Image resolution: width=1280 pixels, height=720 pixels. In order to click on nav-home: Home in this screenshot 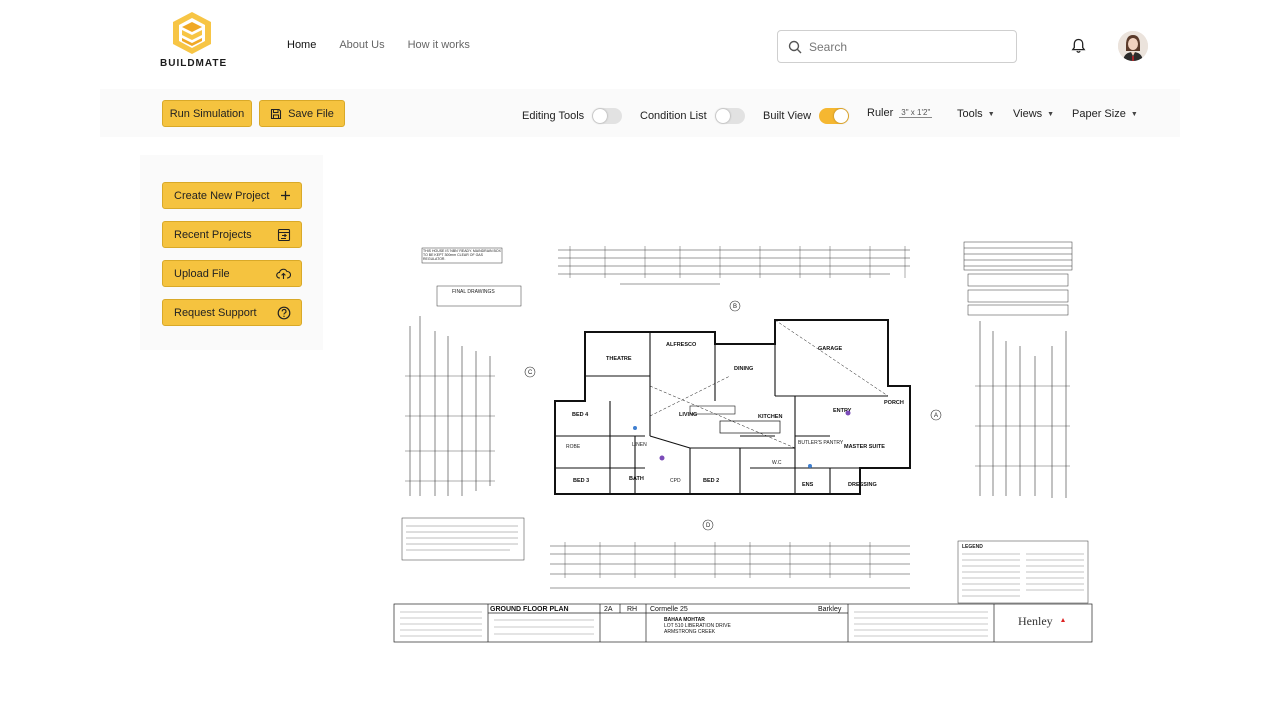, I will do `click(301, 45)`.